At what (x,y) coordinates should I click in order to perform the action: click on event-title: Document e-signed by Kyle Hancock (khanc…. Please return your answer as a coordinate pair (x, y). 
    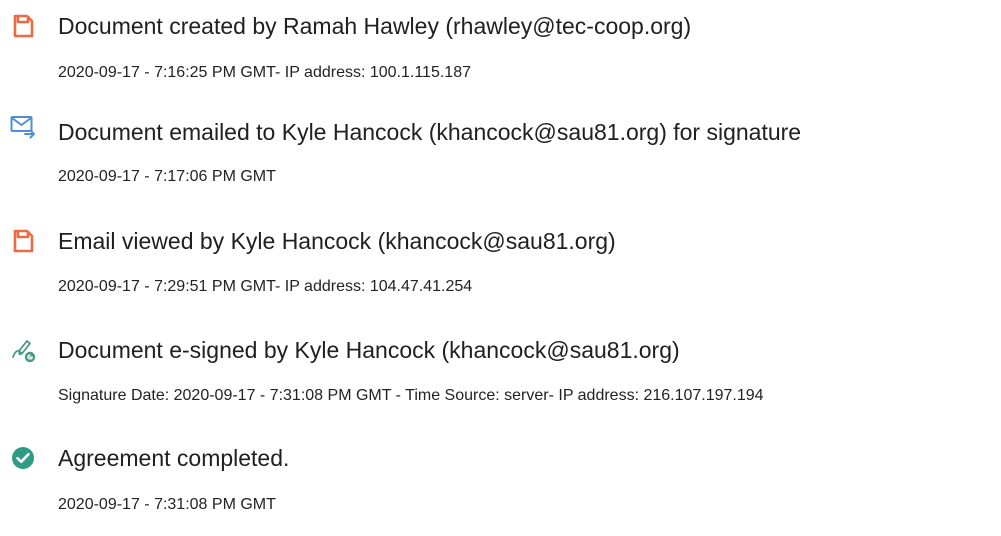
    Looking at the image, I should click on (369, 350).